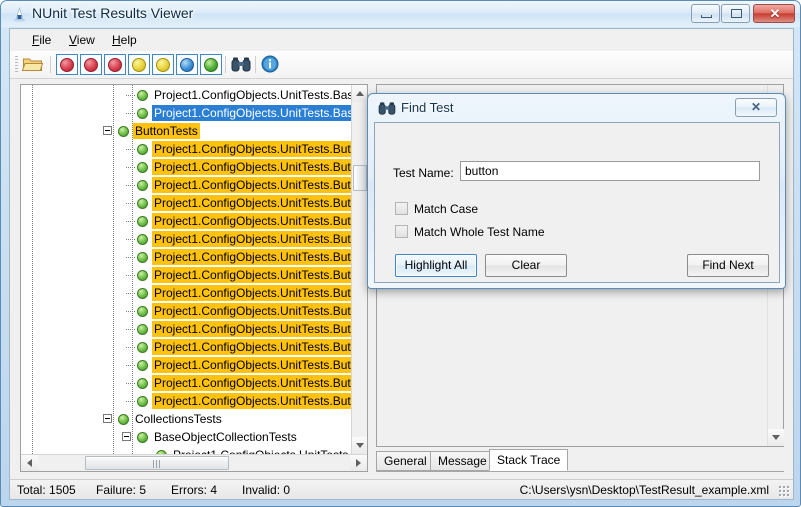 This screenshot has height=507, width=801. Describe the element at coordinates (446, 209) in the screenshot. I see `match-case-label: Match Case` at that location.